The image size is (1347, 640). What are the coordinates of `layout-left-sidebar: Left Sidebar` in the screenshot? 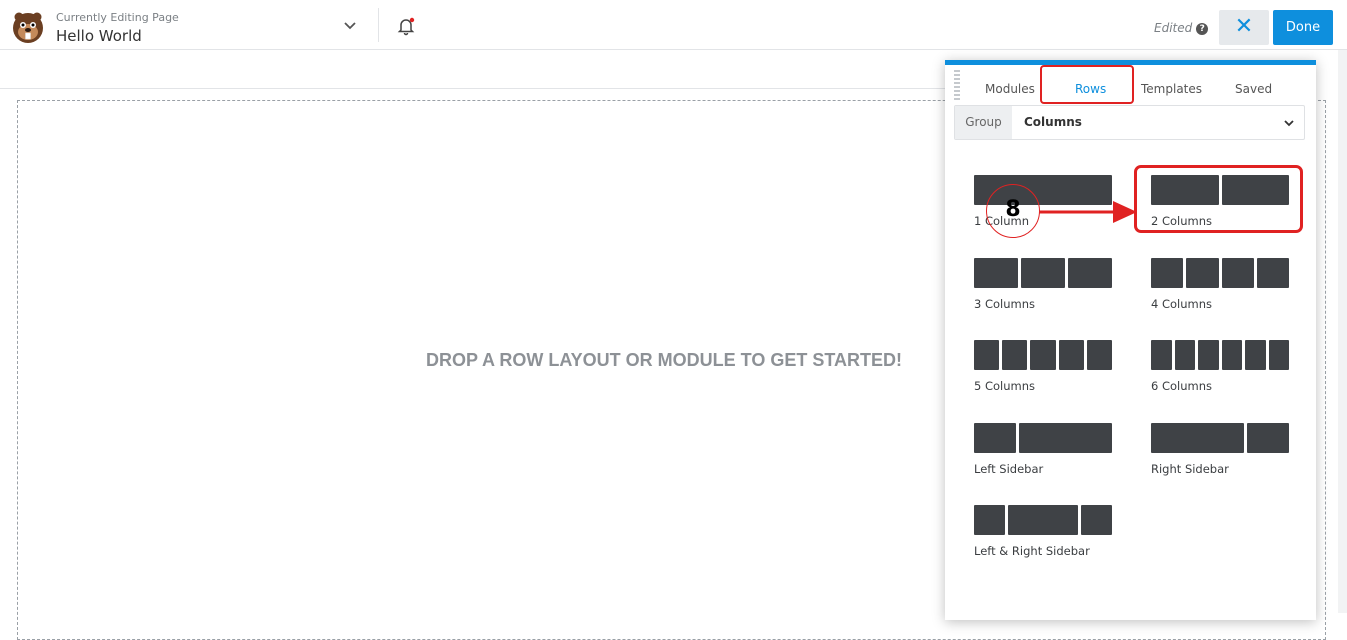 It's located at (1043, 454).